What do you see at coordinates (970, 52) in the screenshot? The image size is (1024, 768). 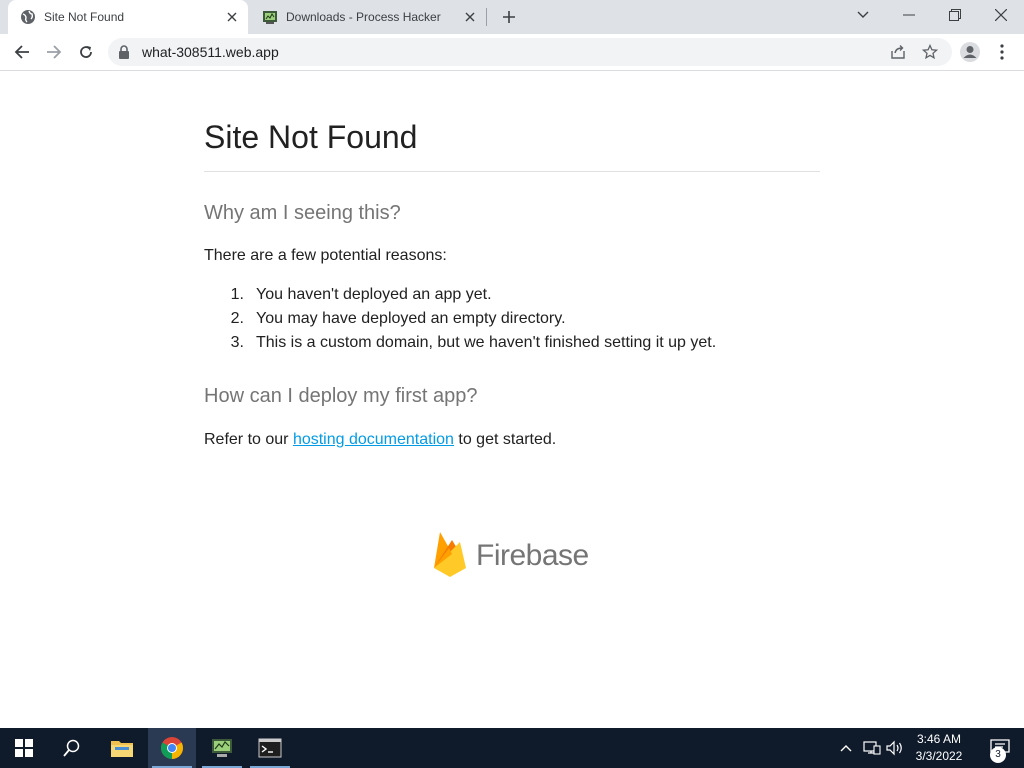 I see `profile-avatar-icon` at bounding box center [970, 52].